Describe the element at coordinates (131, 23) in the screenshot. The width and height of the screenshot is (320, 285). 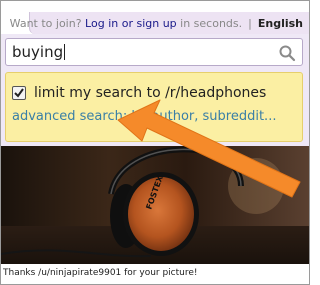
I see `login-signup-link: Log in or sign up` at that location.